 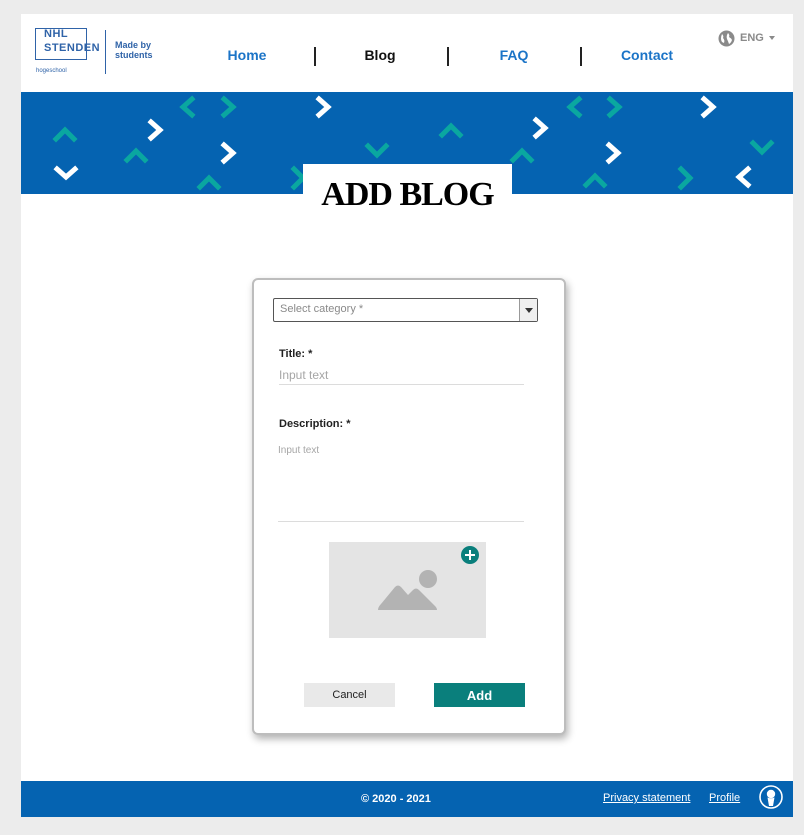 What do you see at coordinates (349, 695) in the screenshot?
I see `cancel-button: Cancel` at bounding box center [349, 695].